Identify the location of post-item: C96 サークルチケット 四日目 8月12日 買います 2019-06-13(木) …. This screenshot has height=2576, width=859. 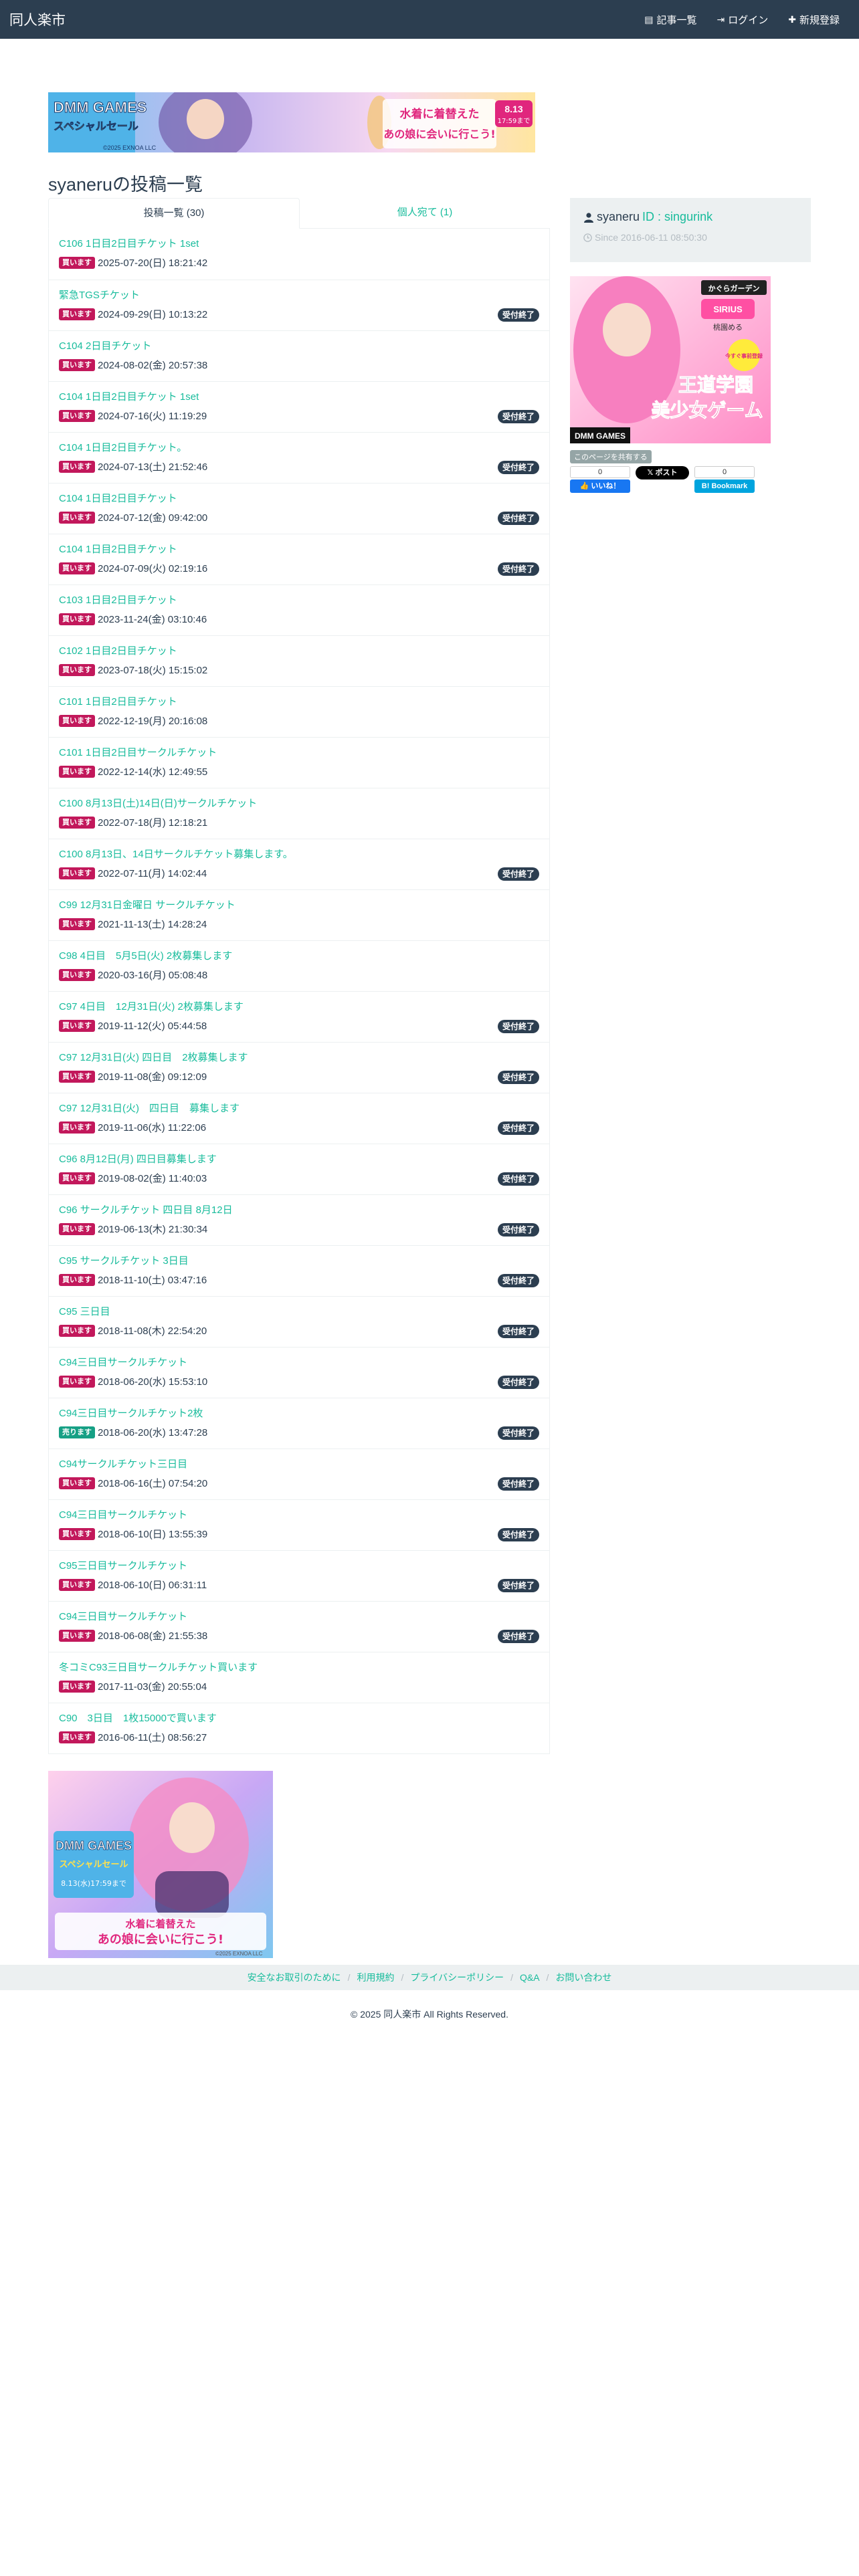
(299, 1219).